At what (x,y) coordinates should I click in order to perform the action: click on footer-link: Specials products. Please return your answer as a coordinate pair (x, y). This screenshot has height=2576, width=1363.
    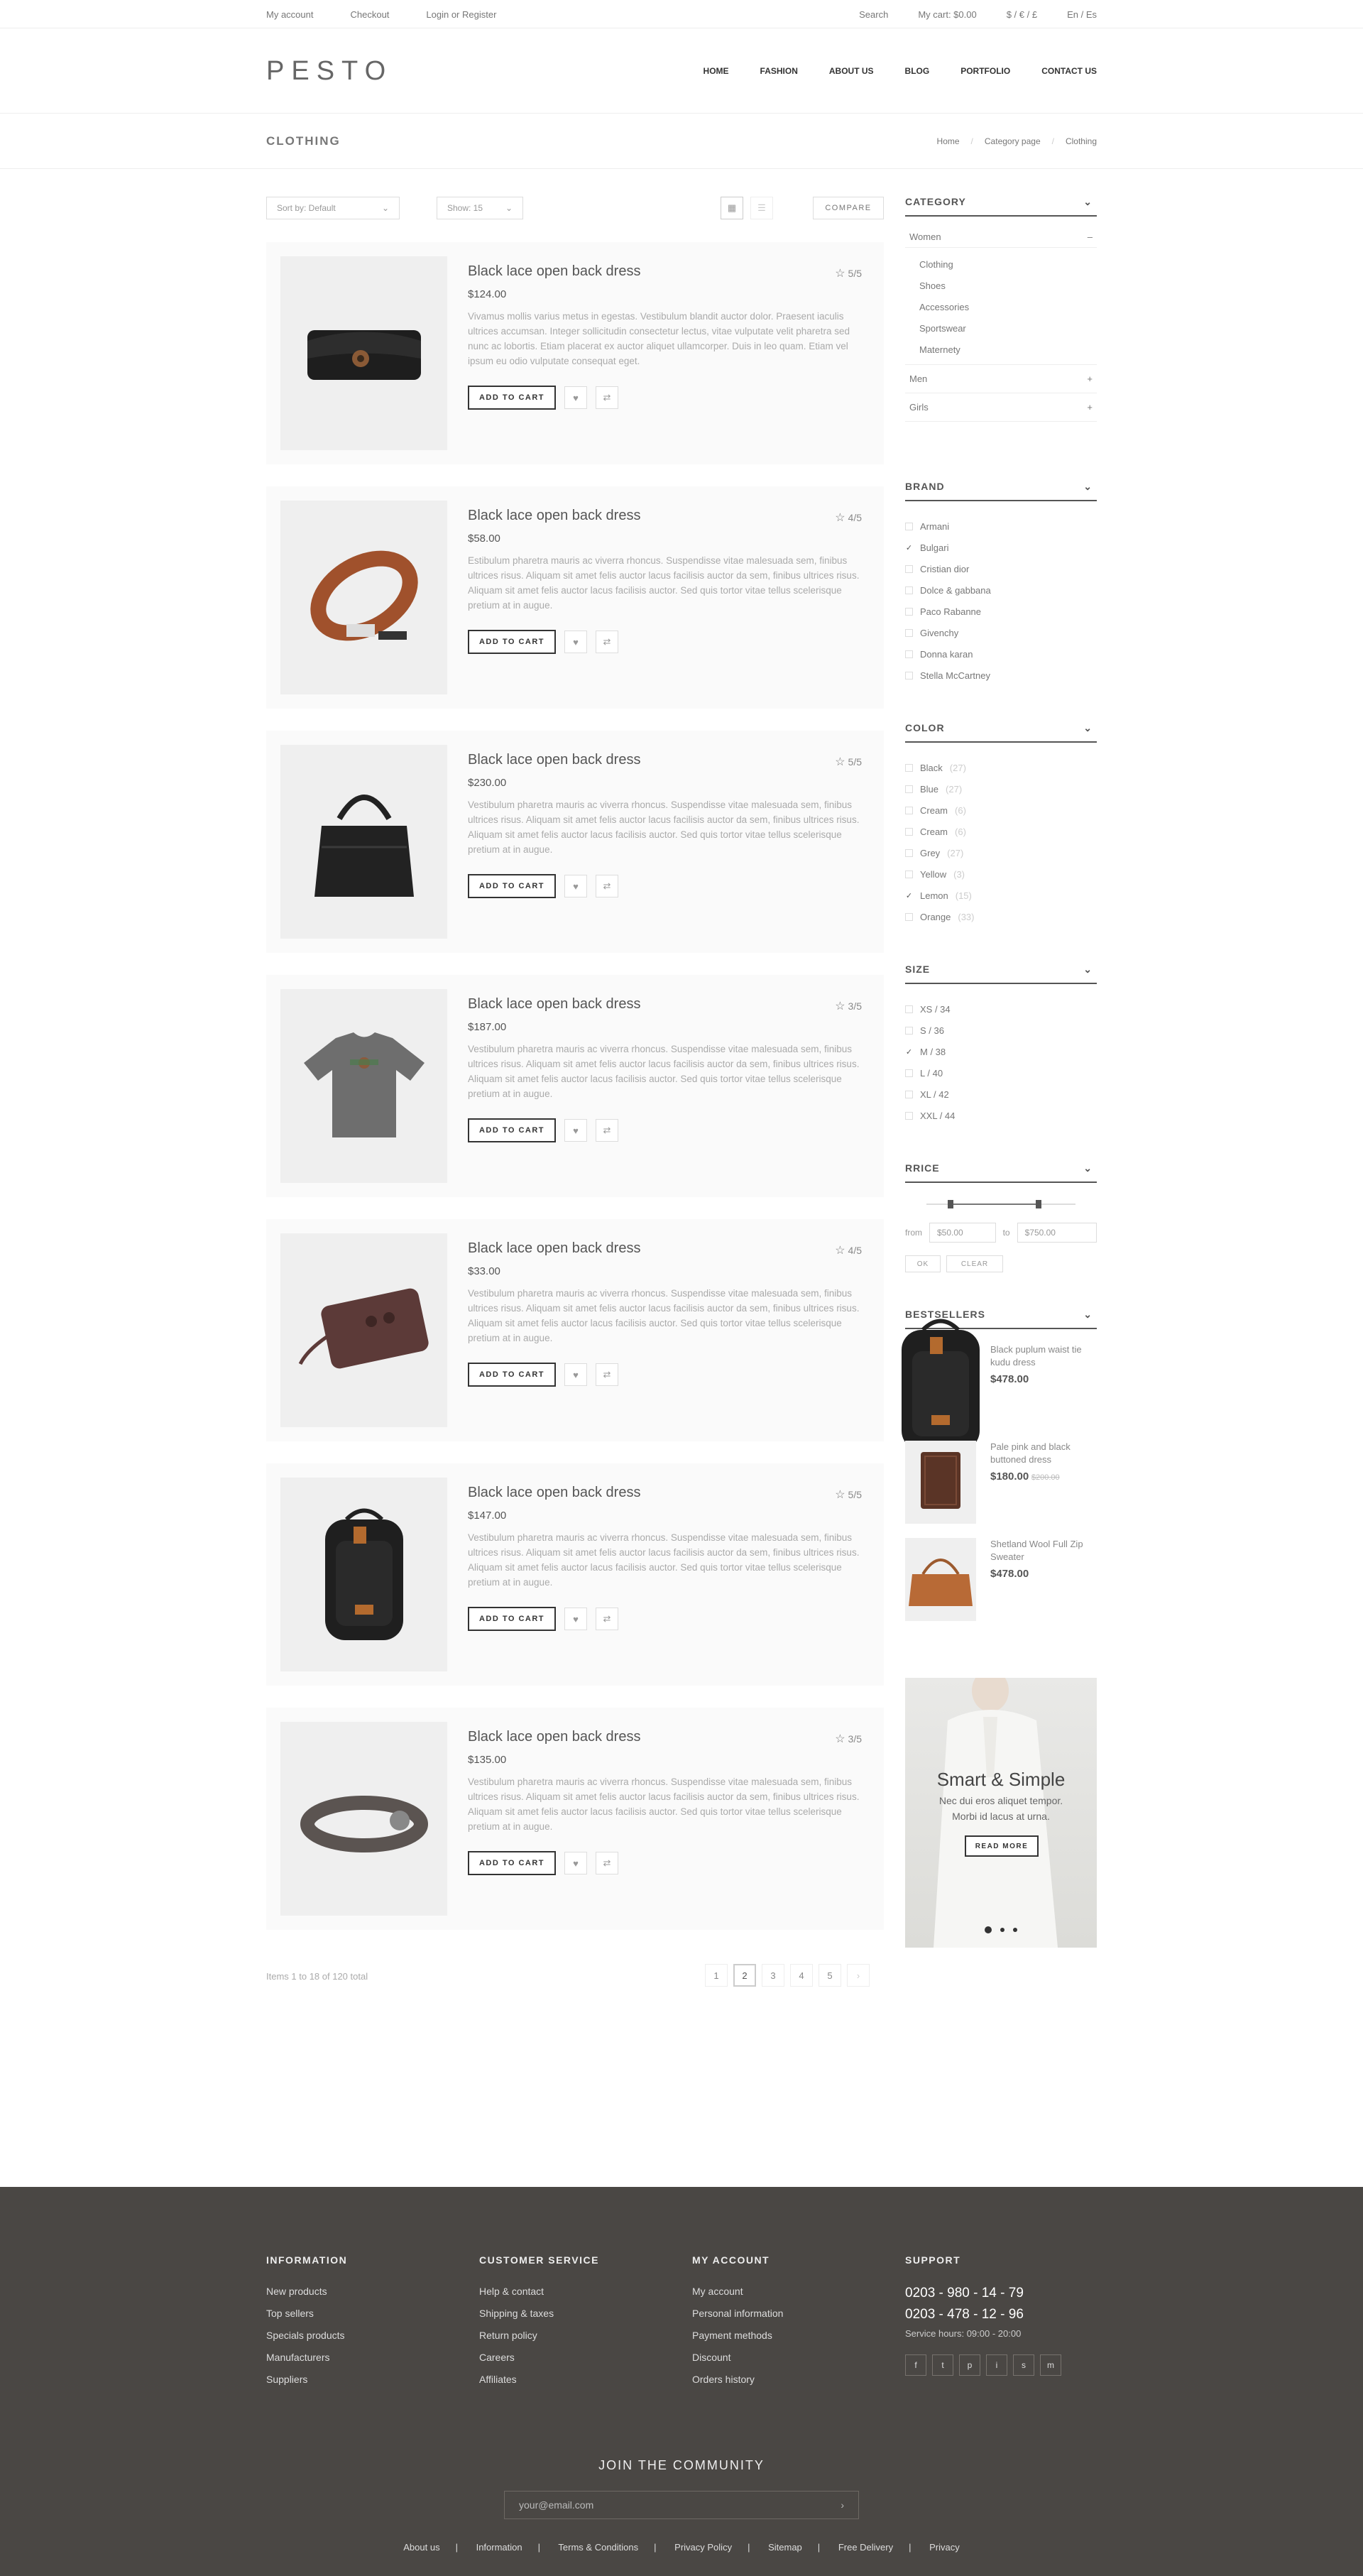
    Looking at the image, I should click on (355, 2341).